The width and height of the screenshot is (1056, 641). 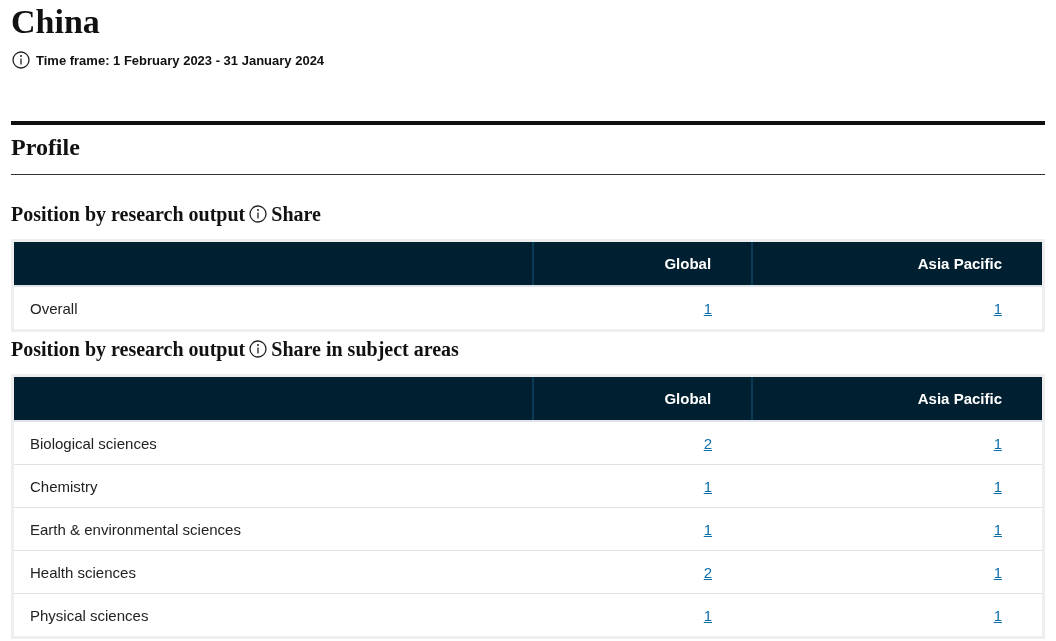 What do you see at coordinates (83, 572) in the screenshot?
I see `row-label: Health sciences` at bounding box center [83, 572].